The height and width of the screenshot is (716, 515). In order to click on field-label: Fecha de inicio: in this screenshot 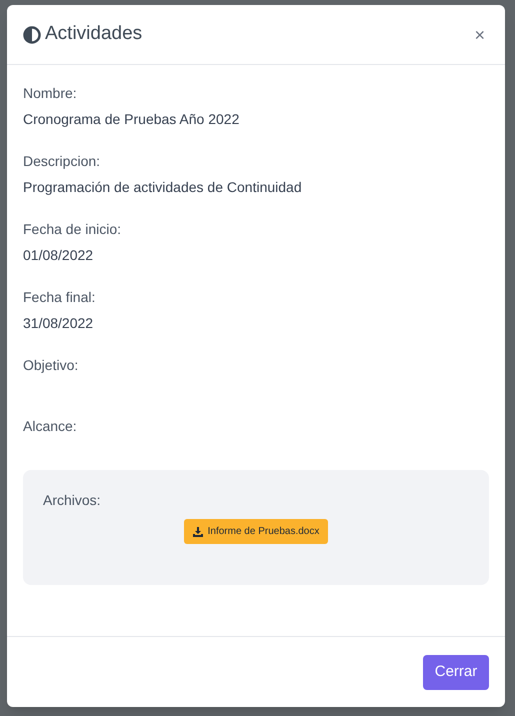, I will do `click(72, 229)`.